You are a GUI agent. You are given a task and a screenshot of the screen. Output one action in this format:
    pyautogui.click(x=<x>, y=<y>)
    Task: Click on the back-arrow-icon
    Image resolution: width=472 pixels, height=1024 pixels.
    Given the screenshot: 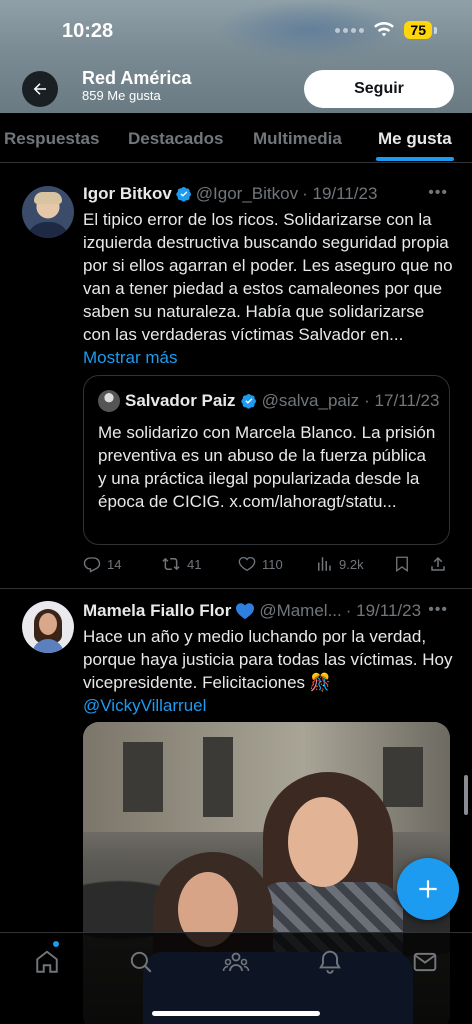 What is the action you would take?
    pyautogui.click(x=39, y=89)
    